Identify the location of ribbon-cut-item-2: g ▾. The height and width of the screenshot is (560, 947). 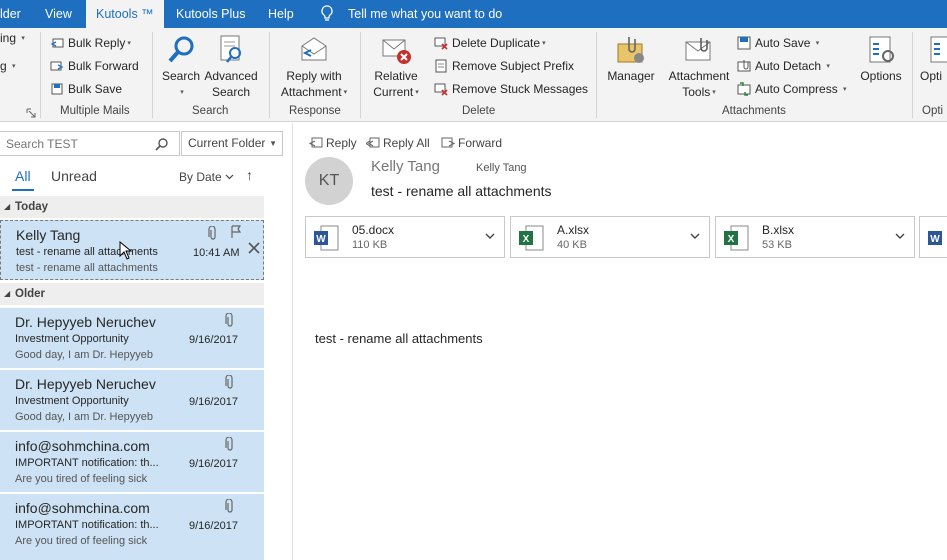
(8, 66).